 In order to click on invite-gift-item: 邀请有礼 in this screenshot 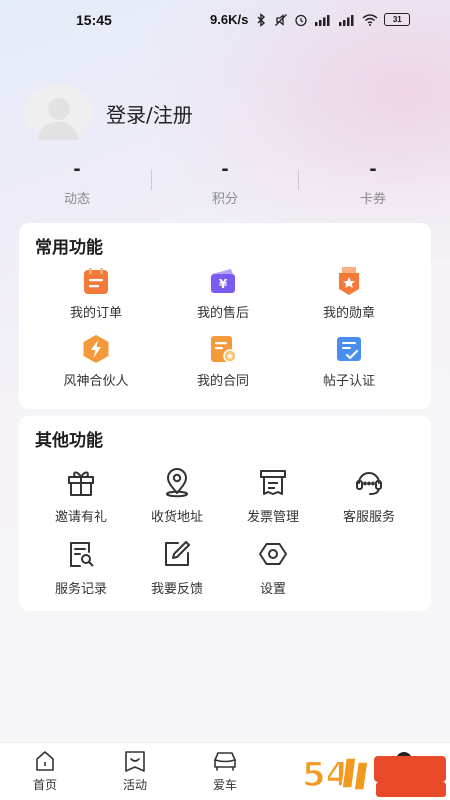, I will do `click(81, 495)`.